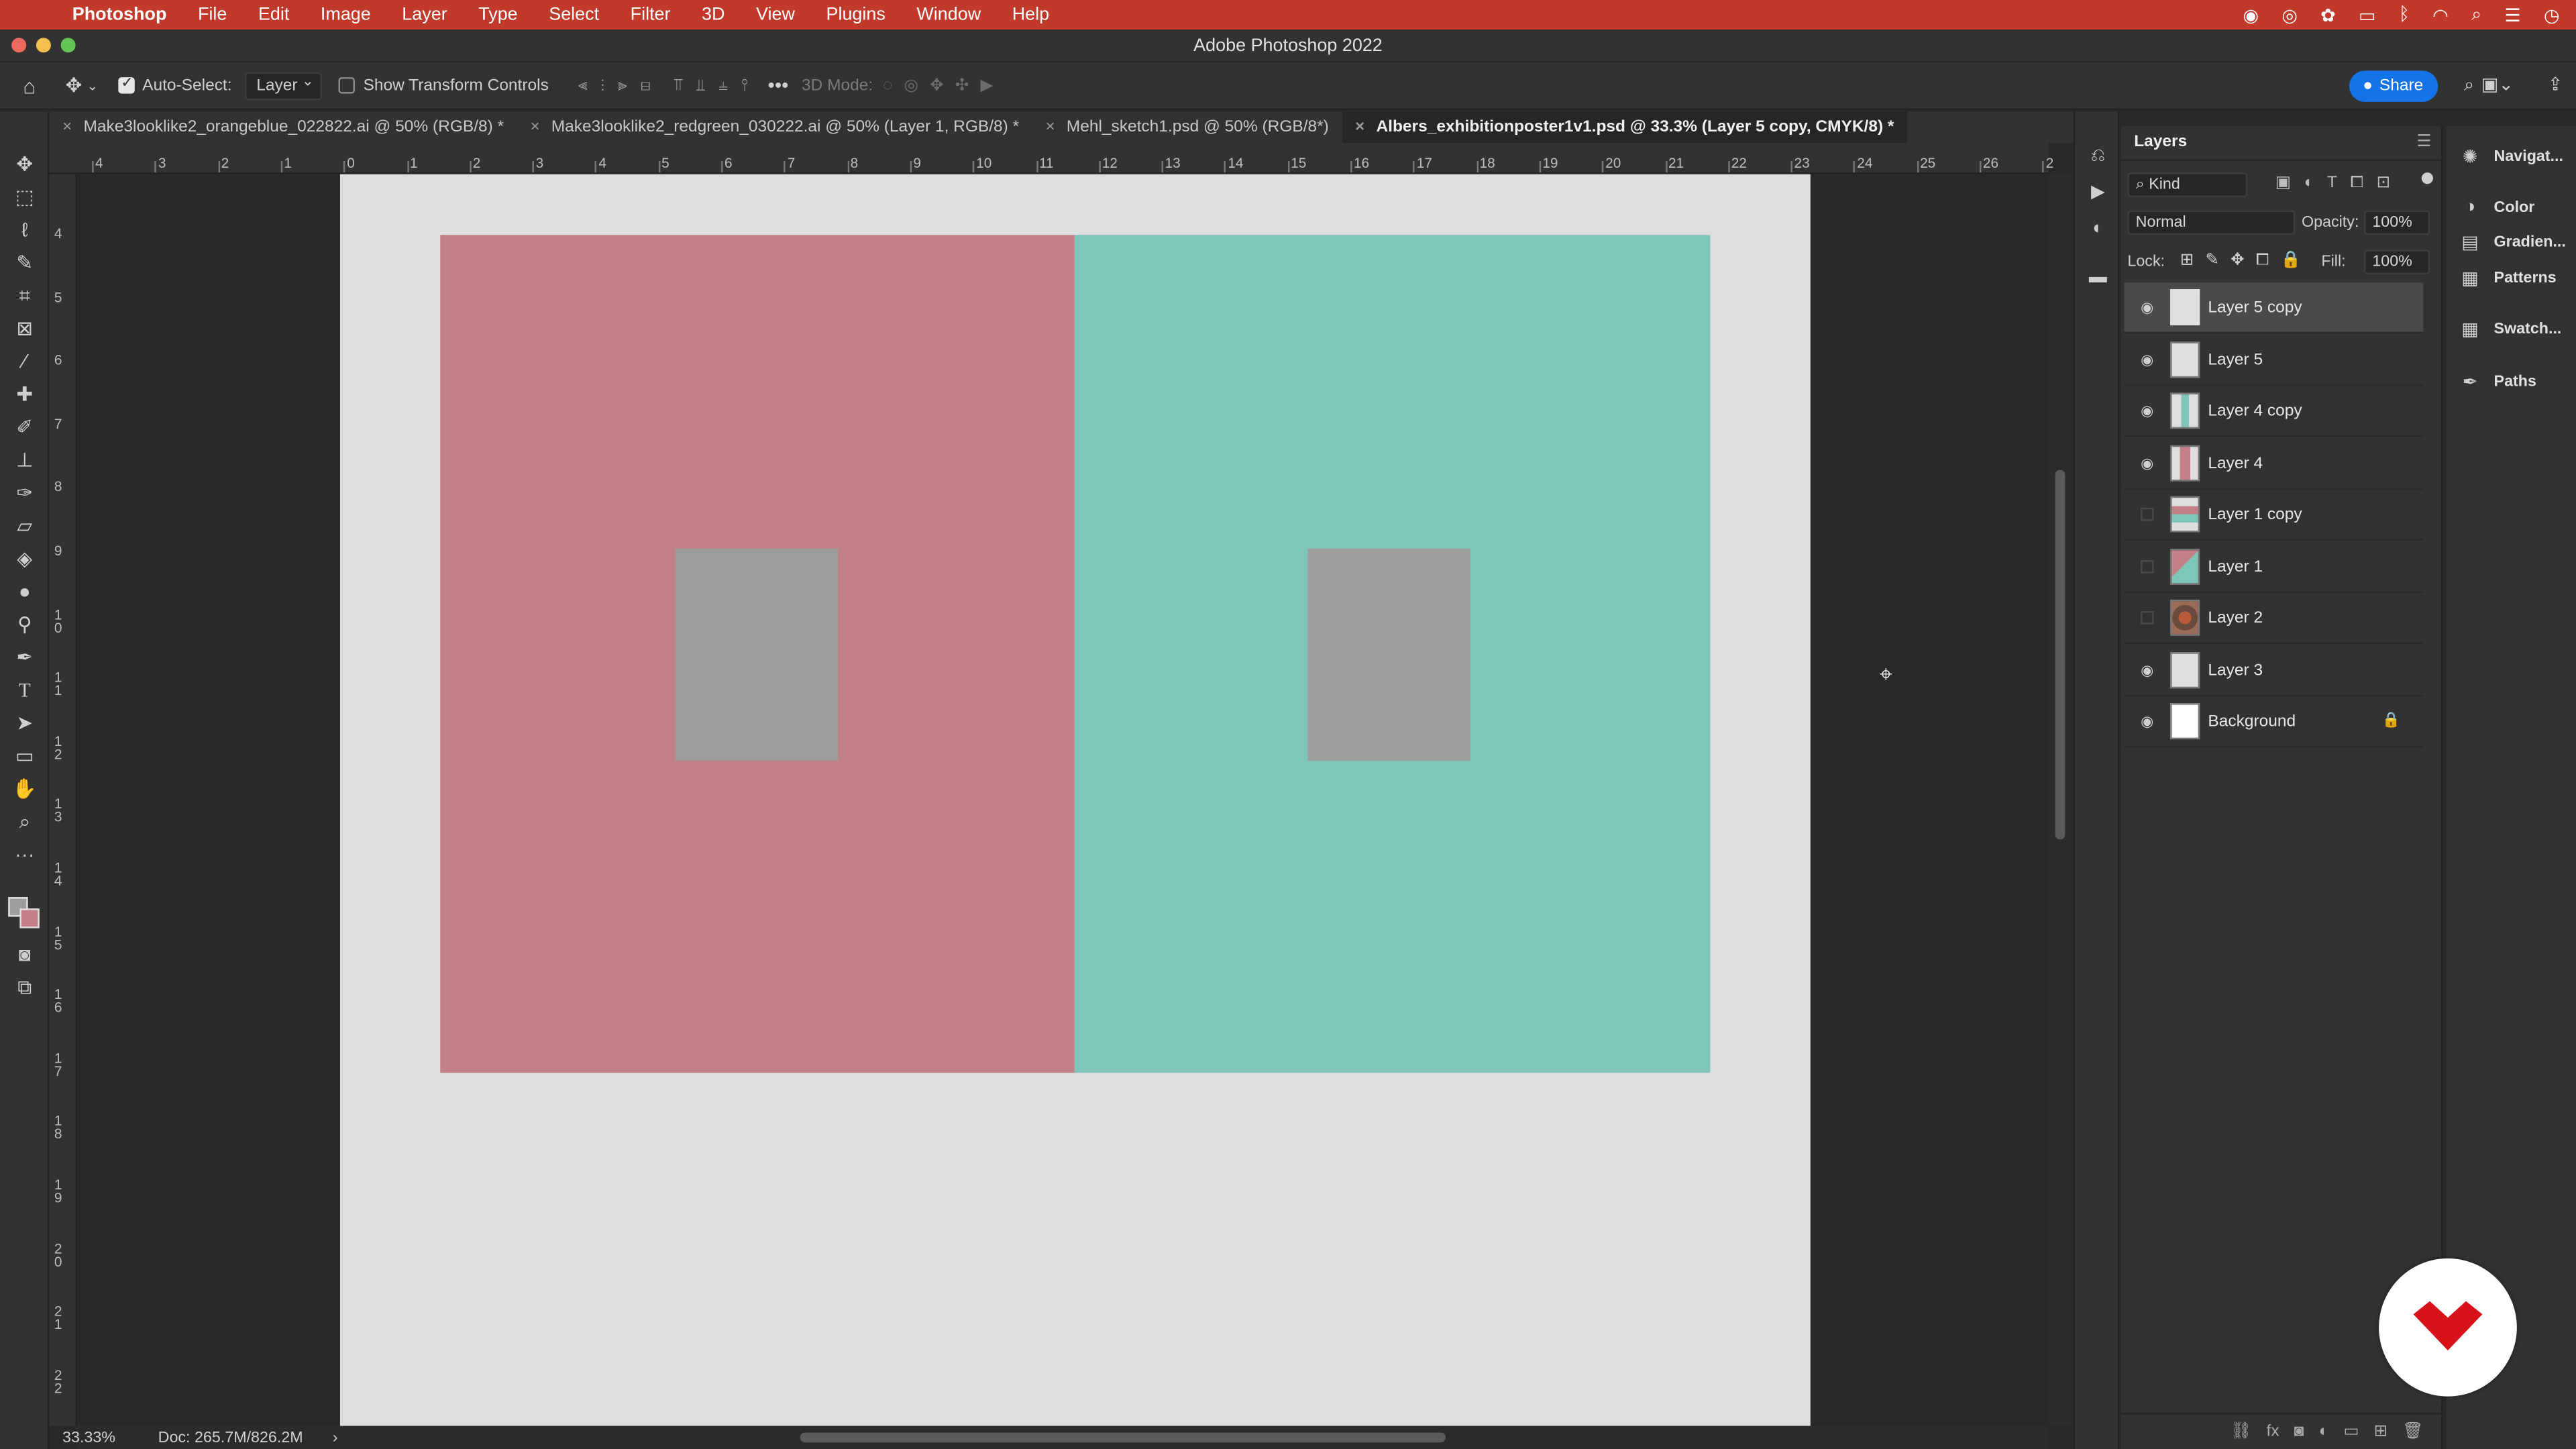  Describe the element at coordinates (24, 558) in the screenshot. I see `paint-bucket-tool-icon: ◈` at that location.